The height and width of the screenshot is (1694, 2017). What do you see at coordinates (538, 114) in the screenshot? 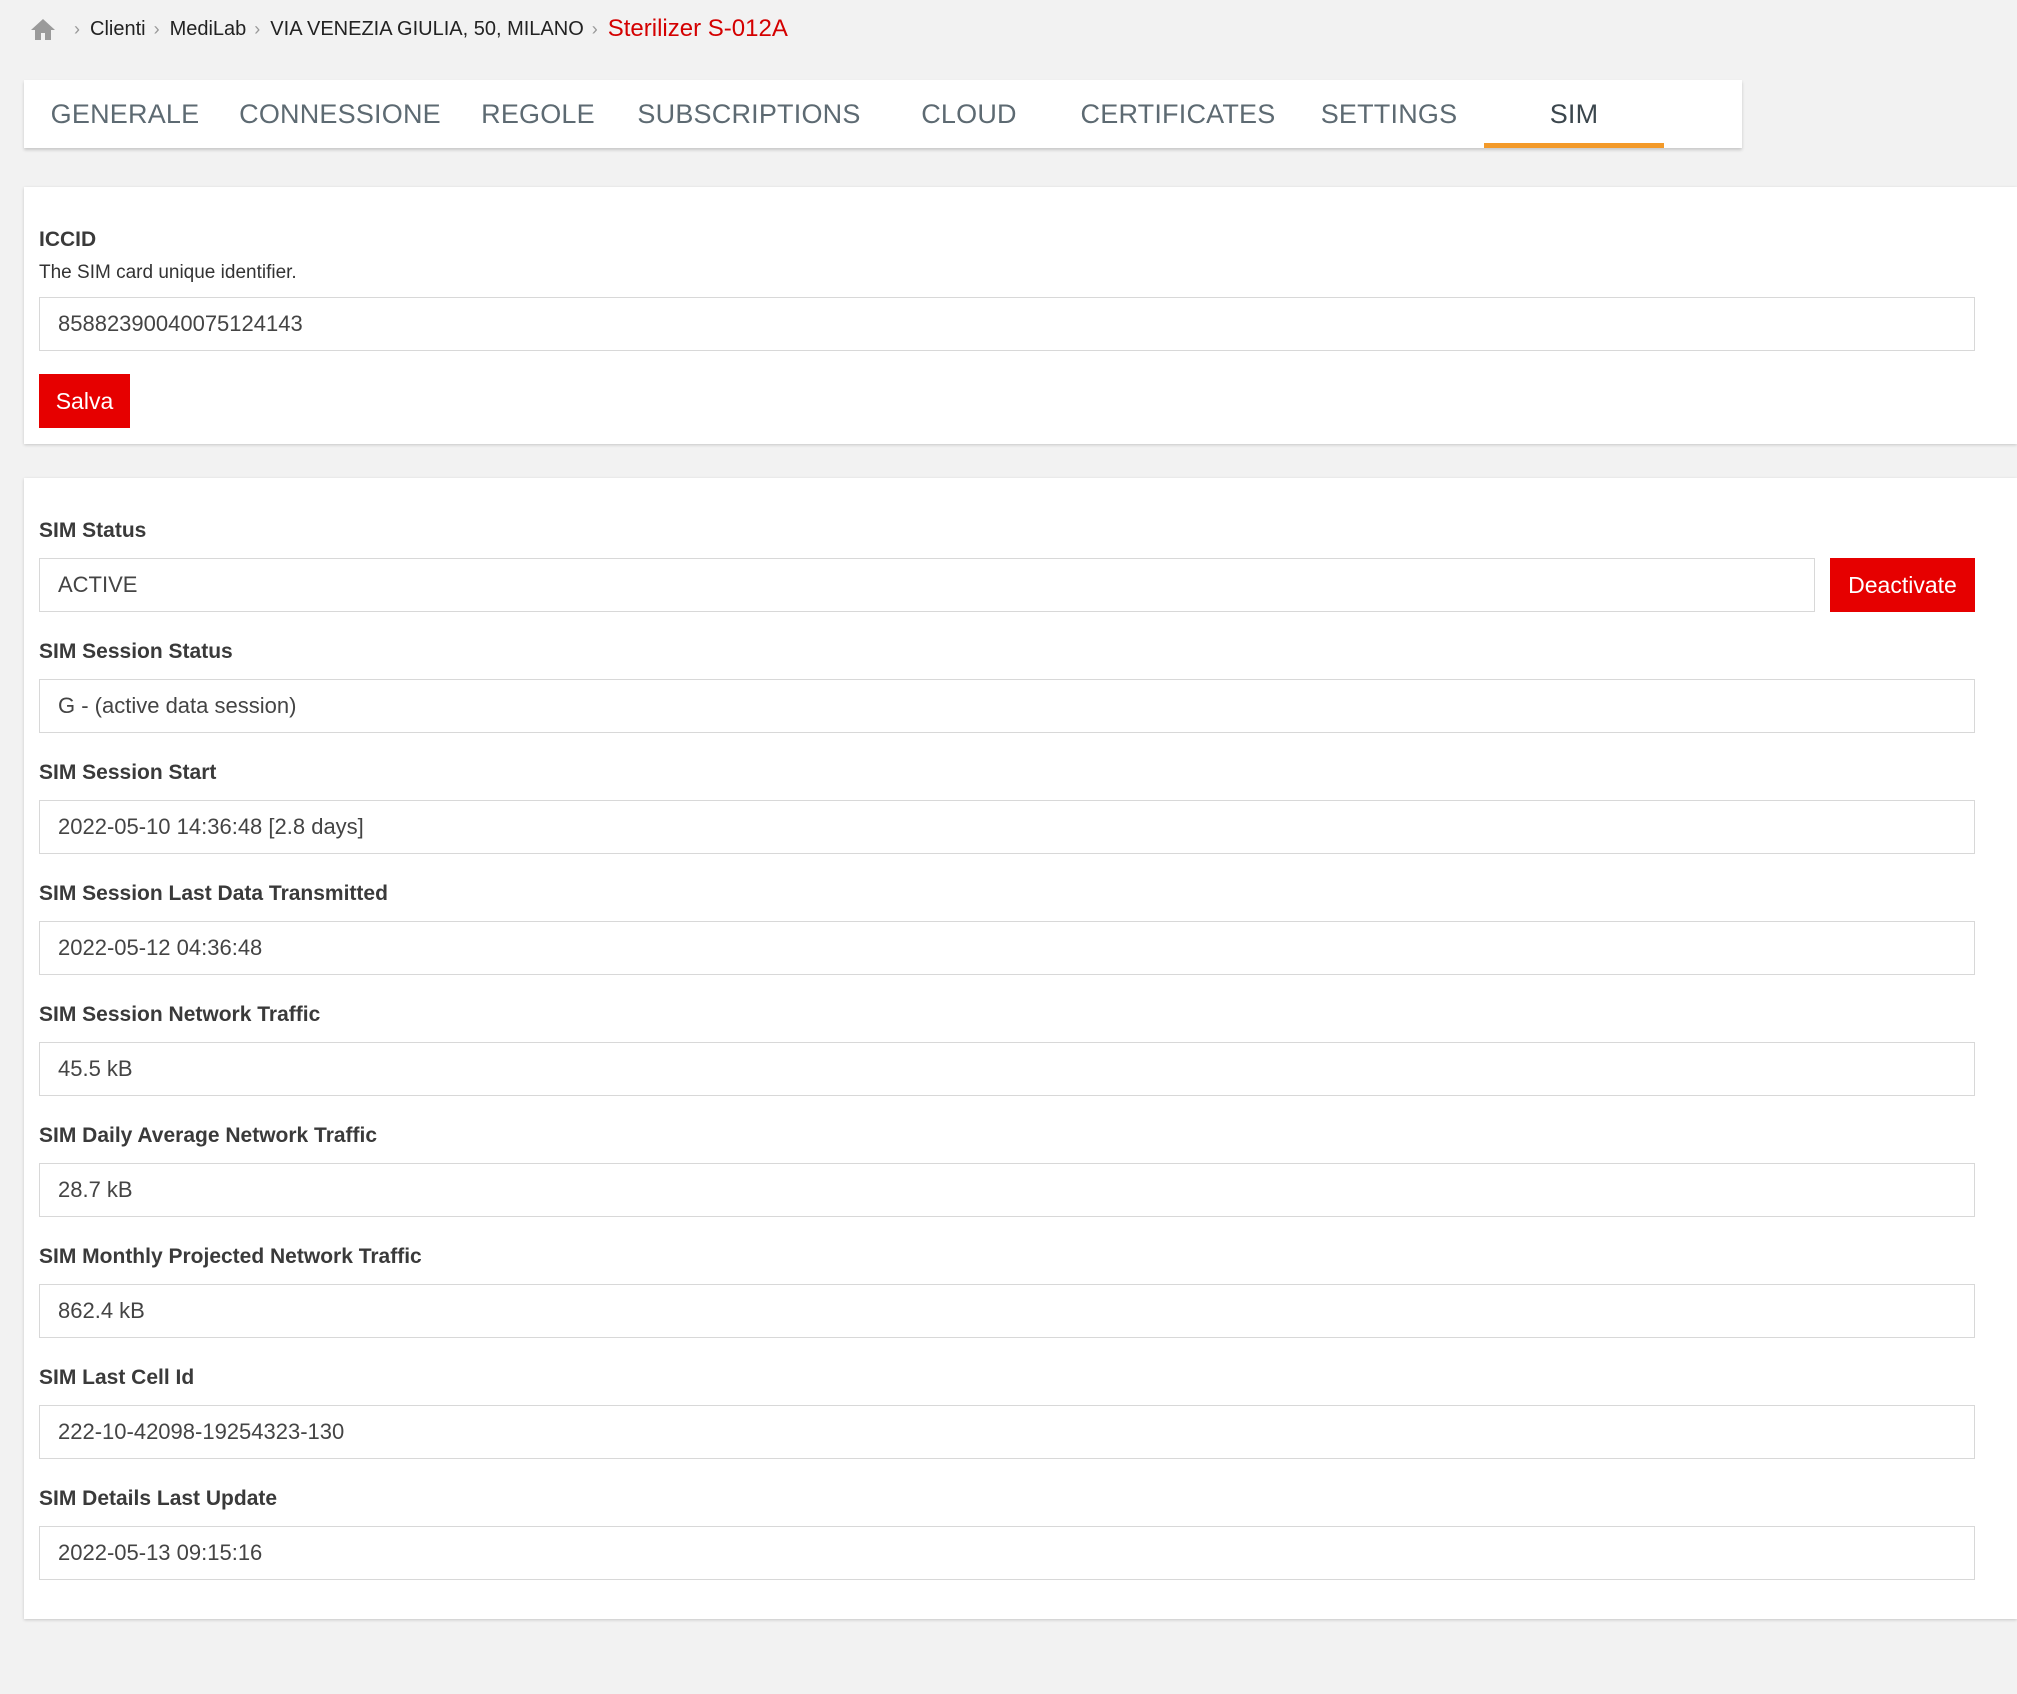
I see `tab-regole: REGOLE` at bounding box center [538, 114].